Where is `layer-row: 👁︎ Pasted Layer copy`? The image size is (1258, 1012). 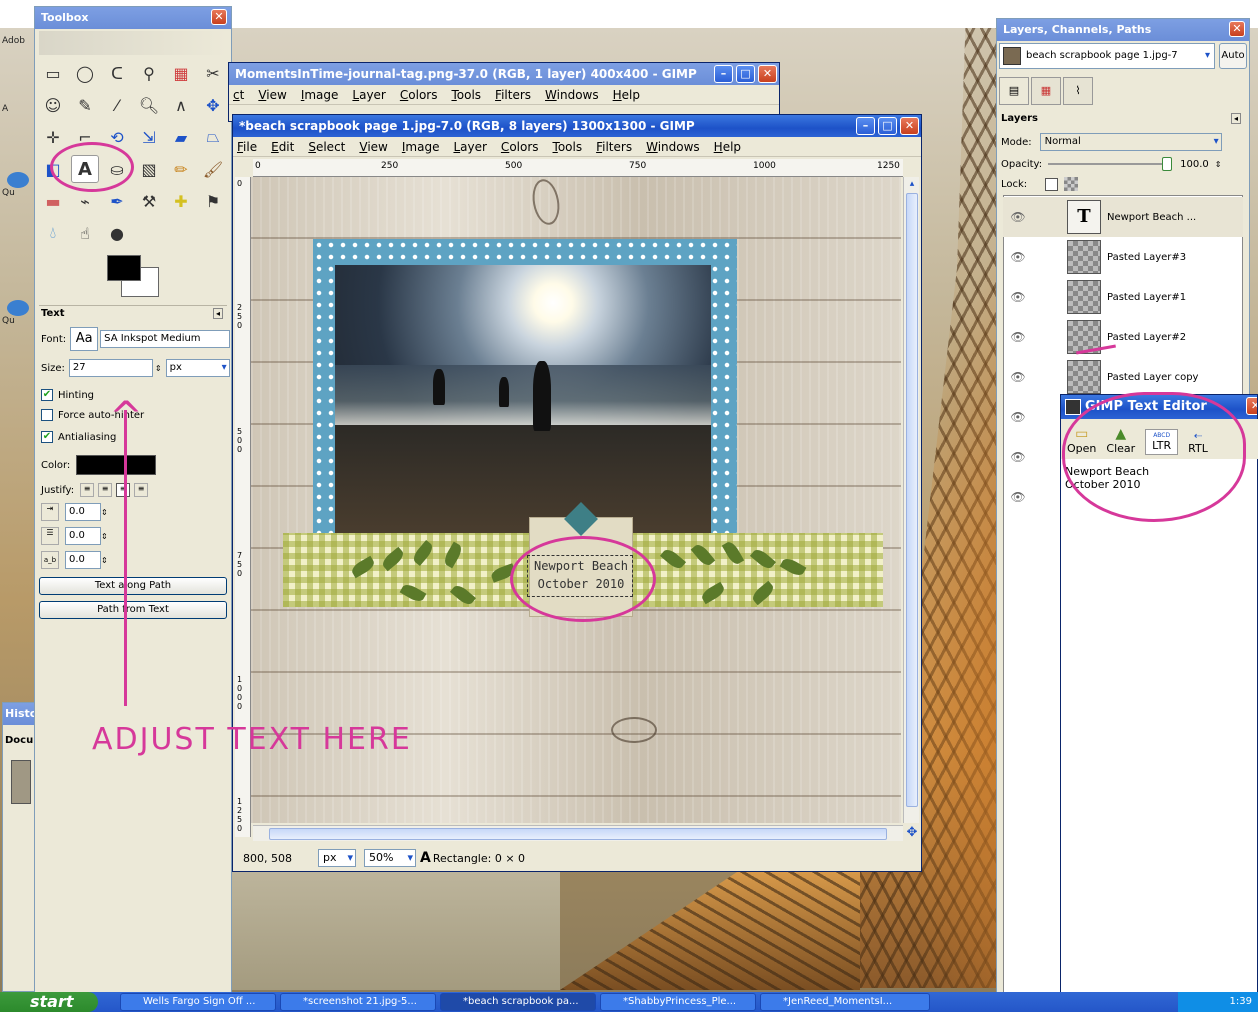 layer-row: 👁︎ Pasted Layer copy is located at coordinates (1123, 377).